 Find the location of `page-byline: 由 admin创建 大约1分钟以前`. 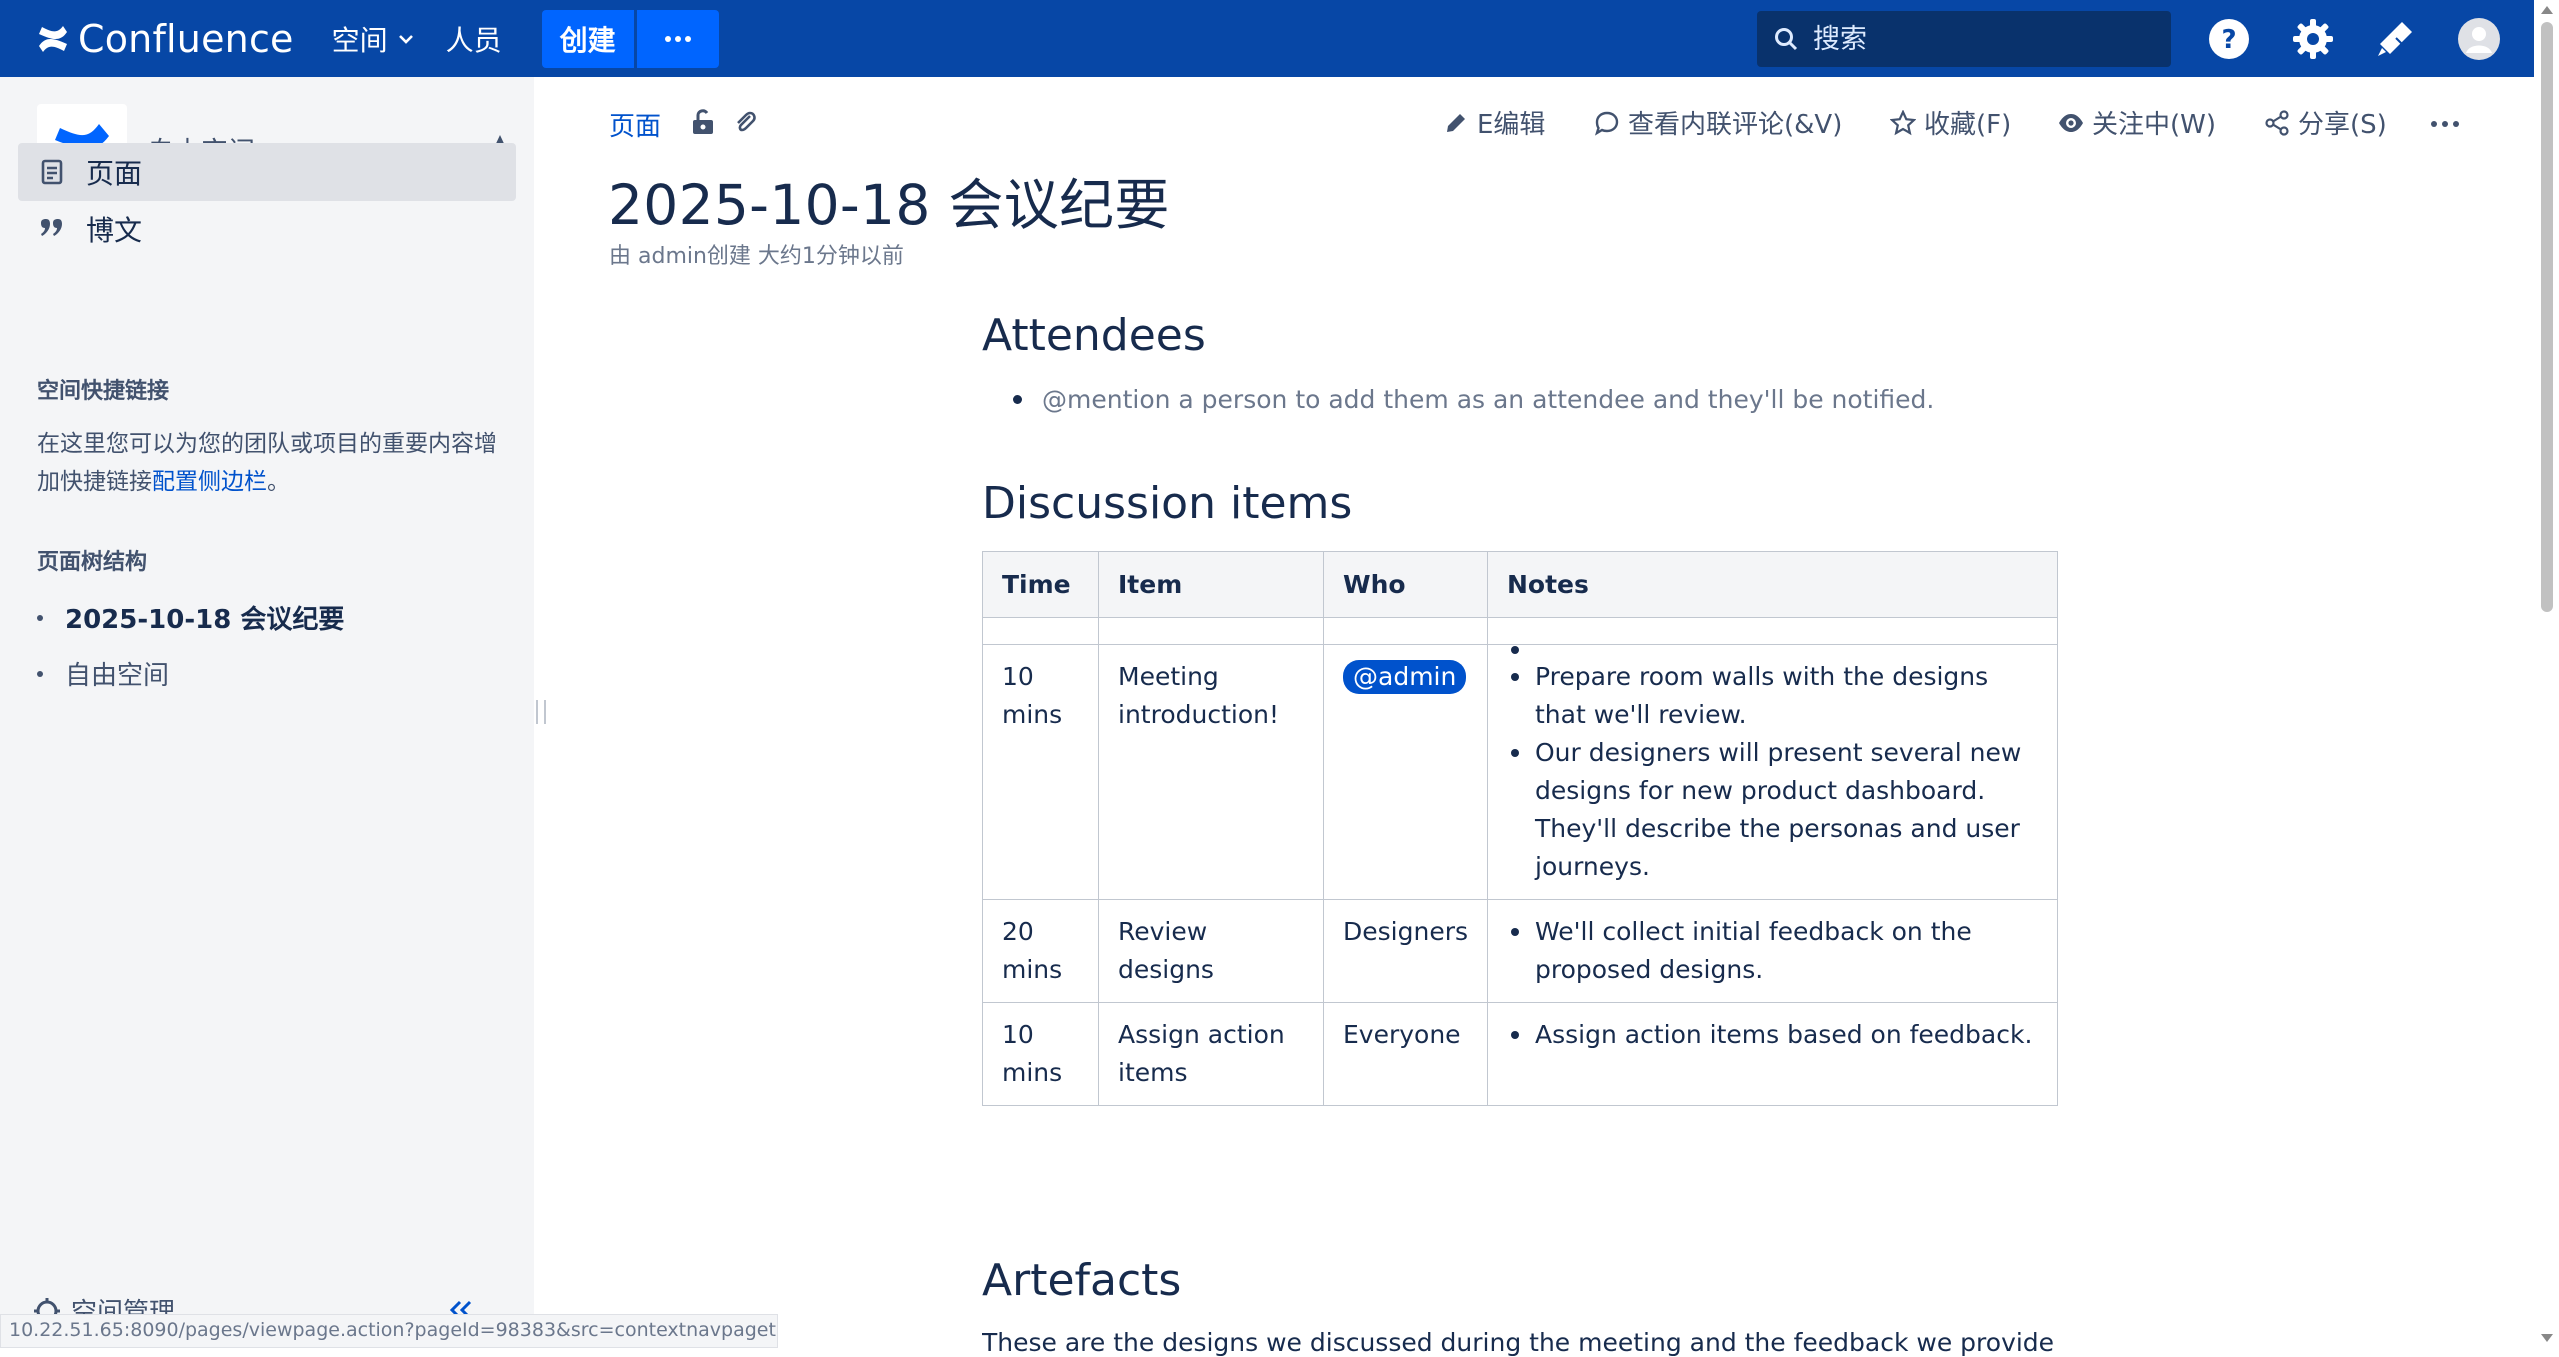

page-byline: 由 admin创建 大约1分钟以前 is located at coordinates (756, 256).